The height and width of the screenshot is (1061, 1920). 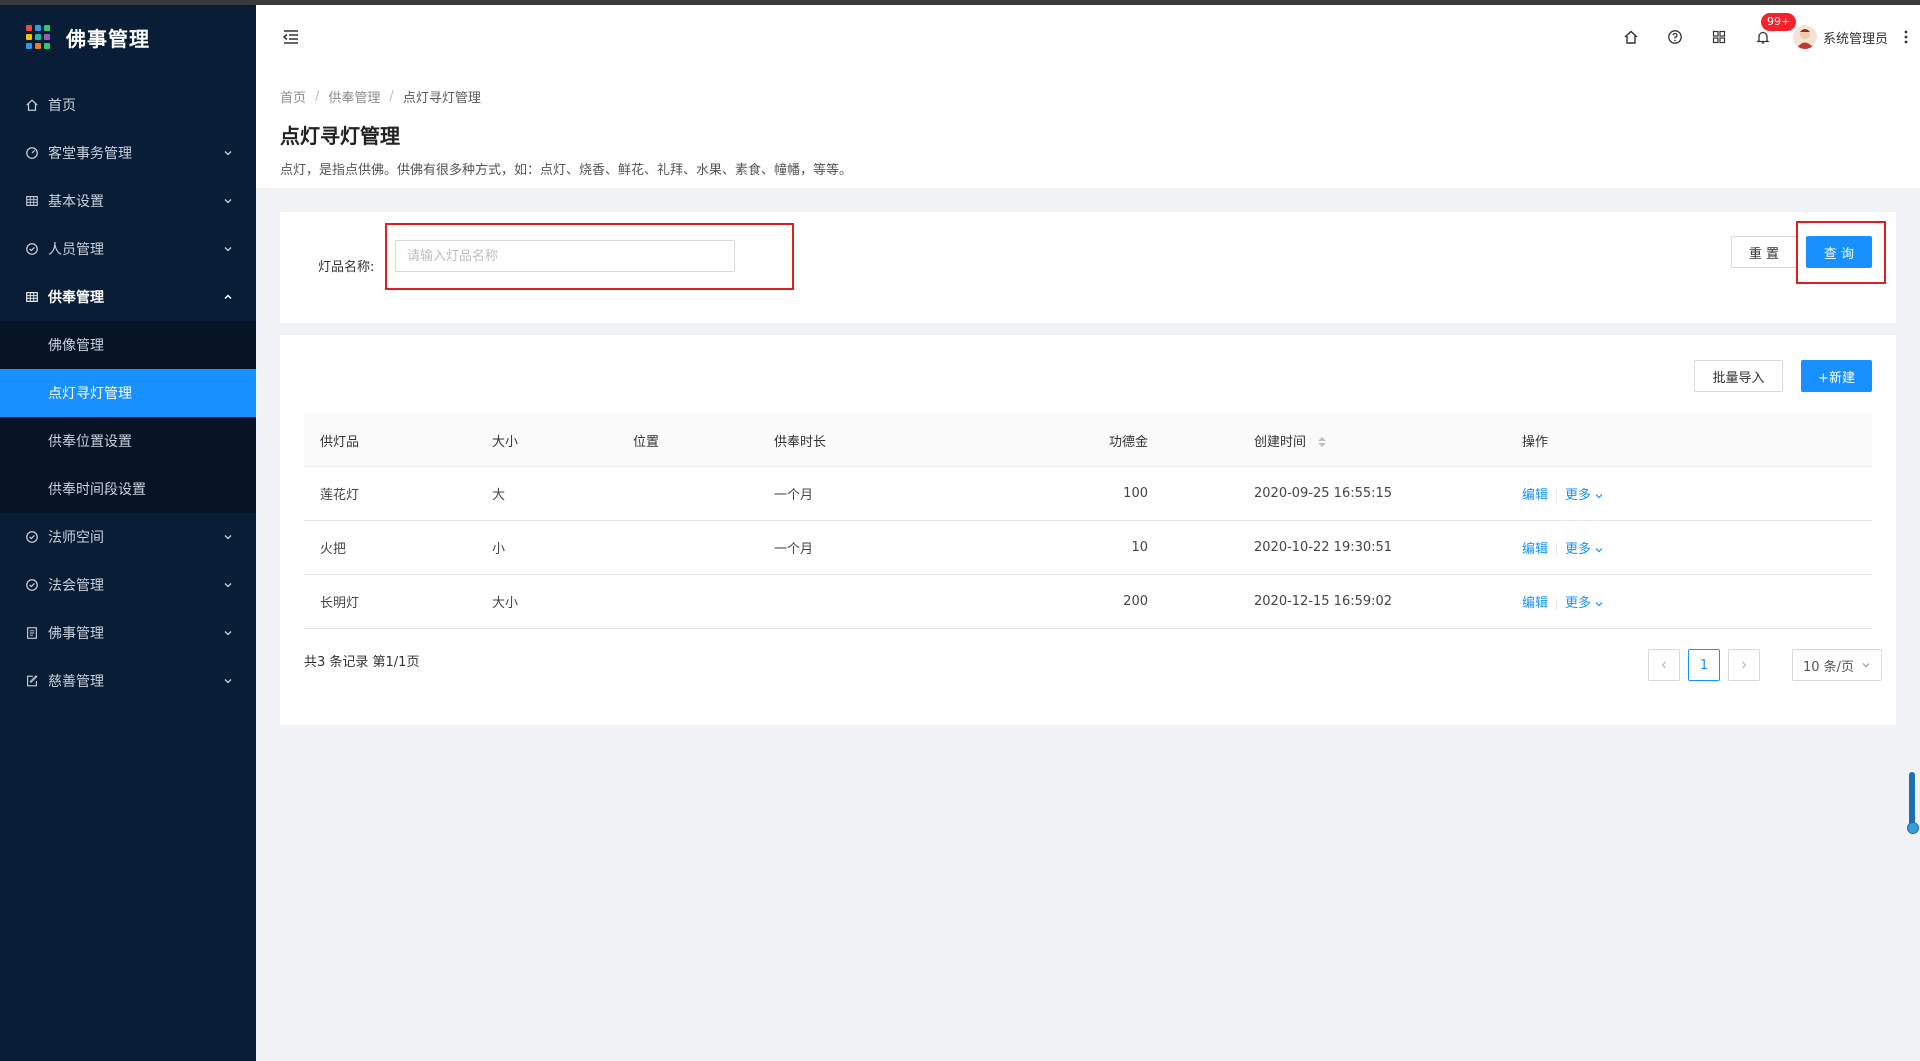 I want to click on sidebar-item-dharma-assembly: 法会管理, so click(x=128, y=585).